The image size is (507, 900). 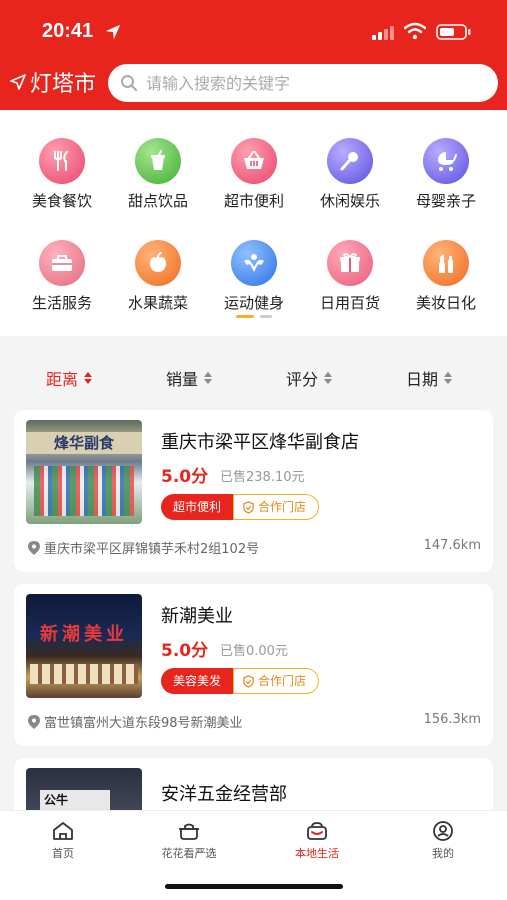 I want to click on tab-profile: 我的, so click(x=443, y=840).